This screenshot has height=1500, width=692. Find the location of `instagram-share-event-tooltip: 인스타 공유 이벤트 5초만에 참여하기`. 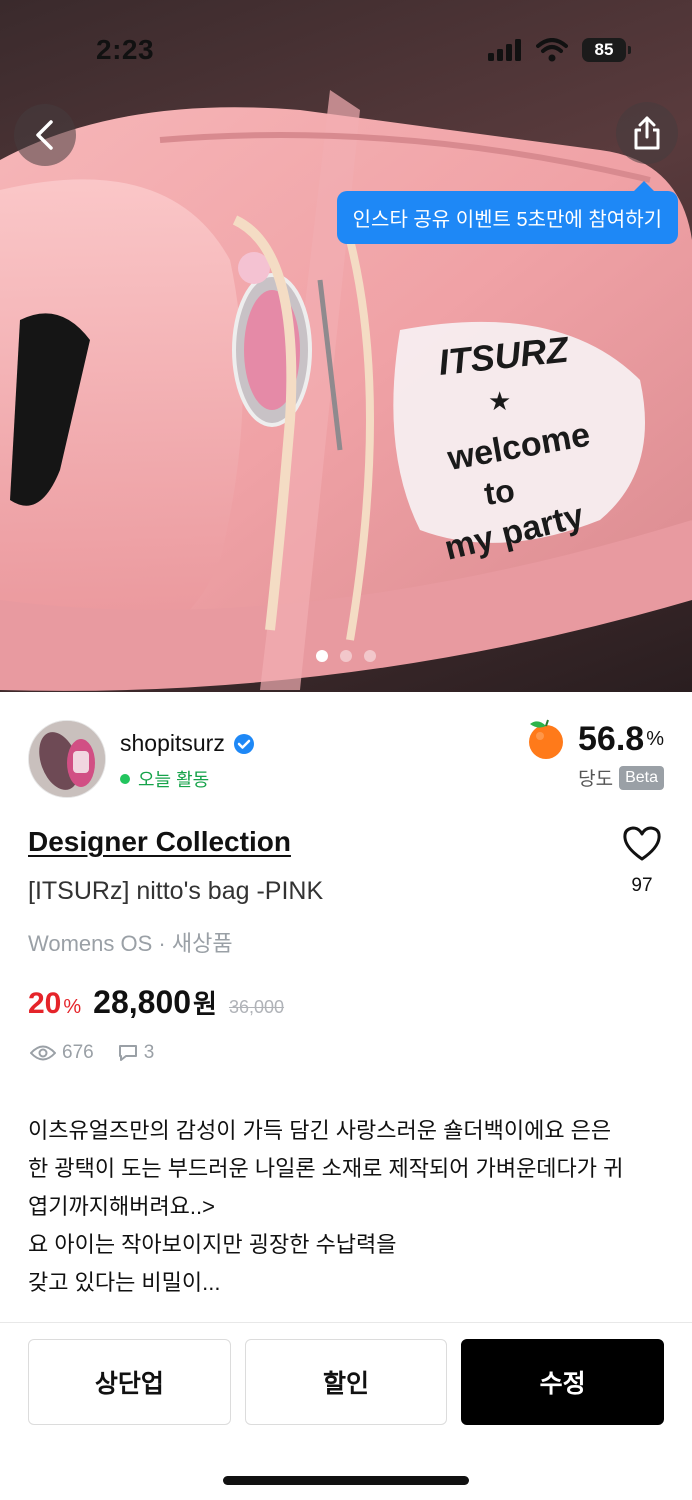

instagram-share-event-tooltip: 인스타 공유 이벤트 5초만에 참여하기 is located at coordinates (507, 212).